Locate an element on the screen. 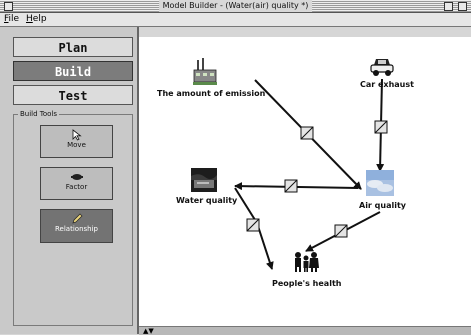  move-tool-button: Move is located at coordinates (76, 141).